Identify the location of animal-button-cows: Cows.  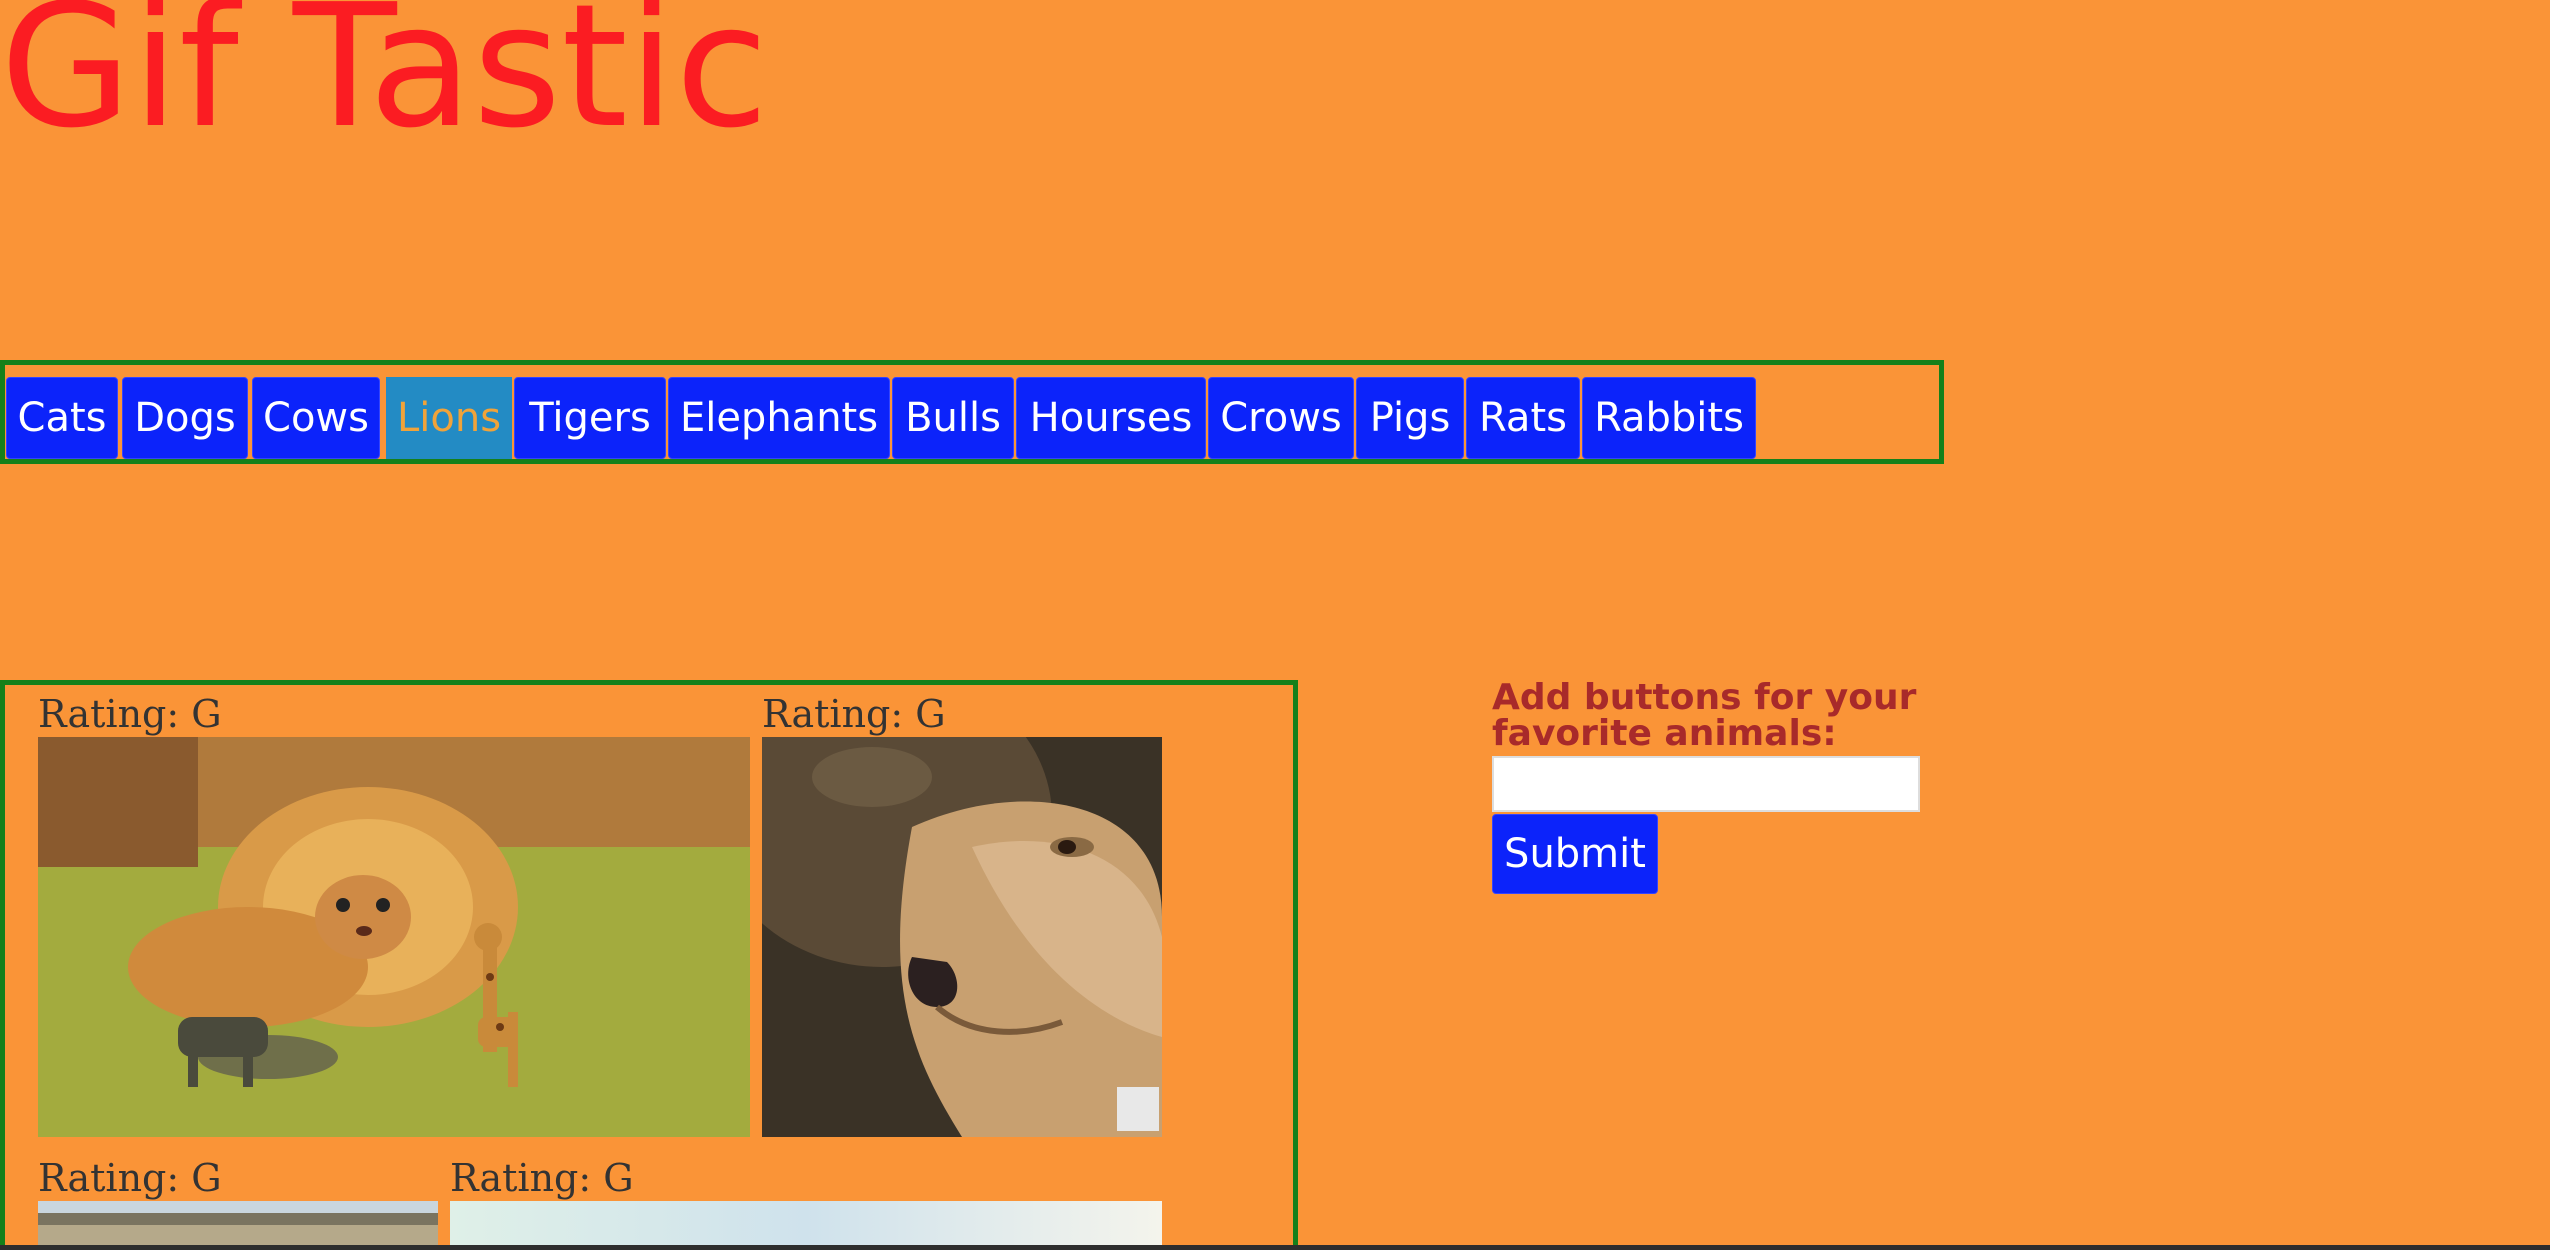
(316, 418).